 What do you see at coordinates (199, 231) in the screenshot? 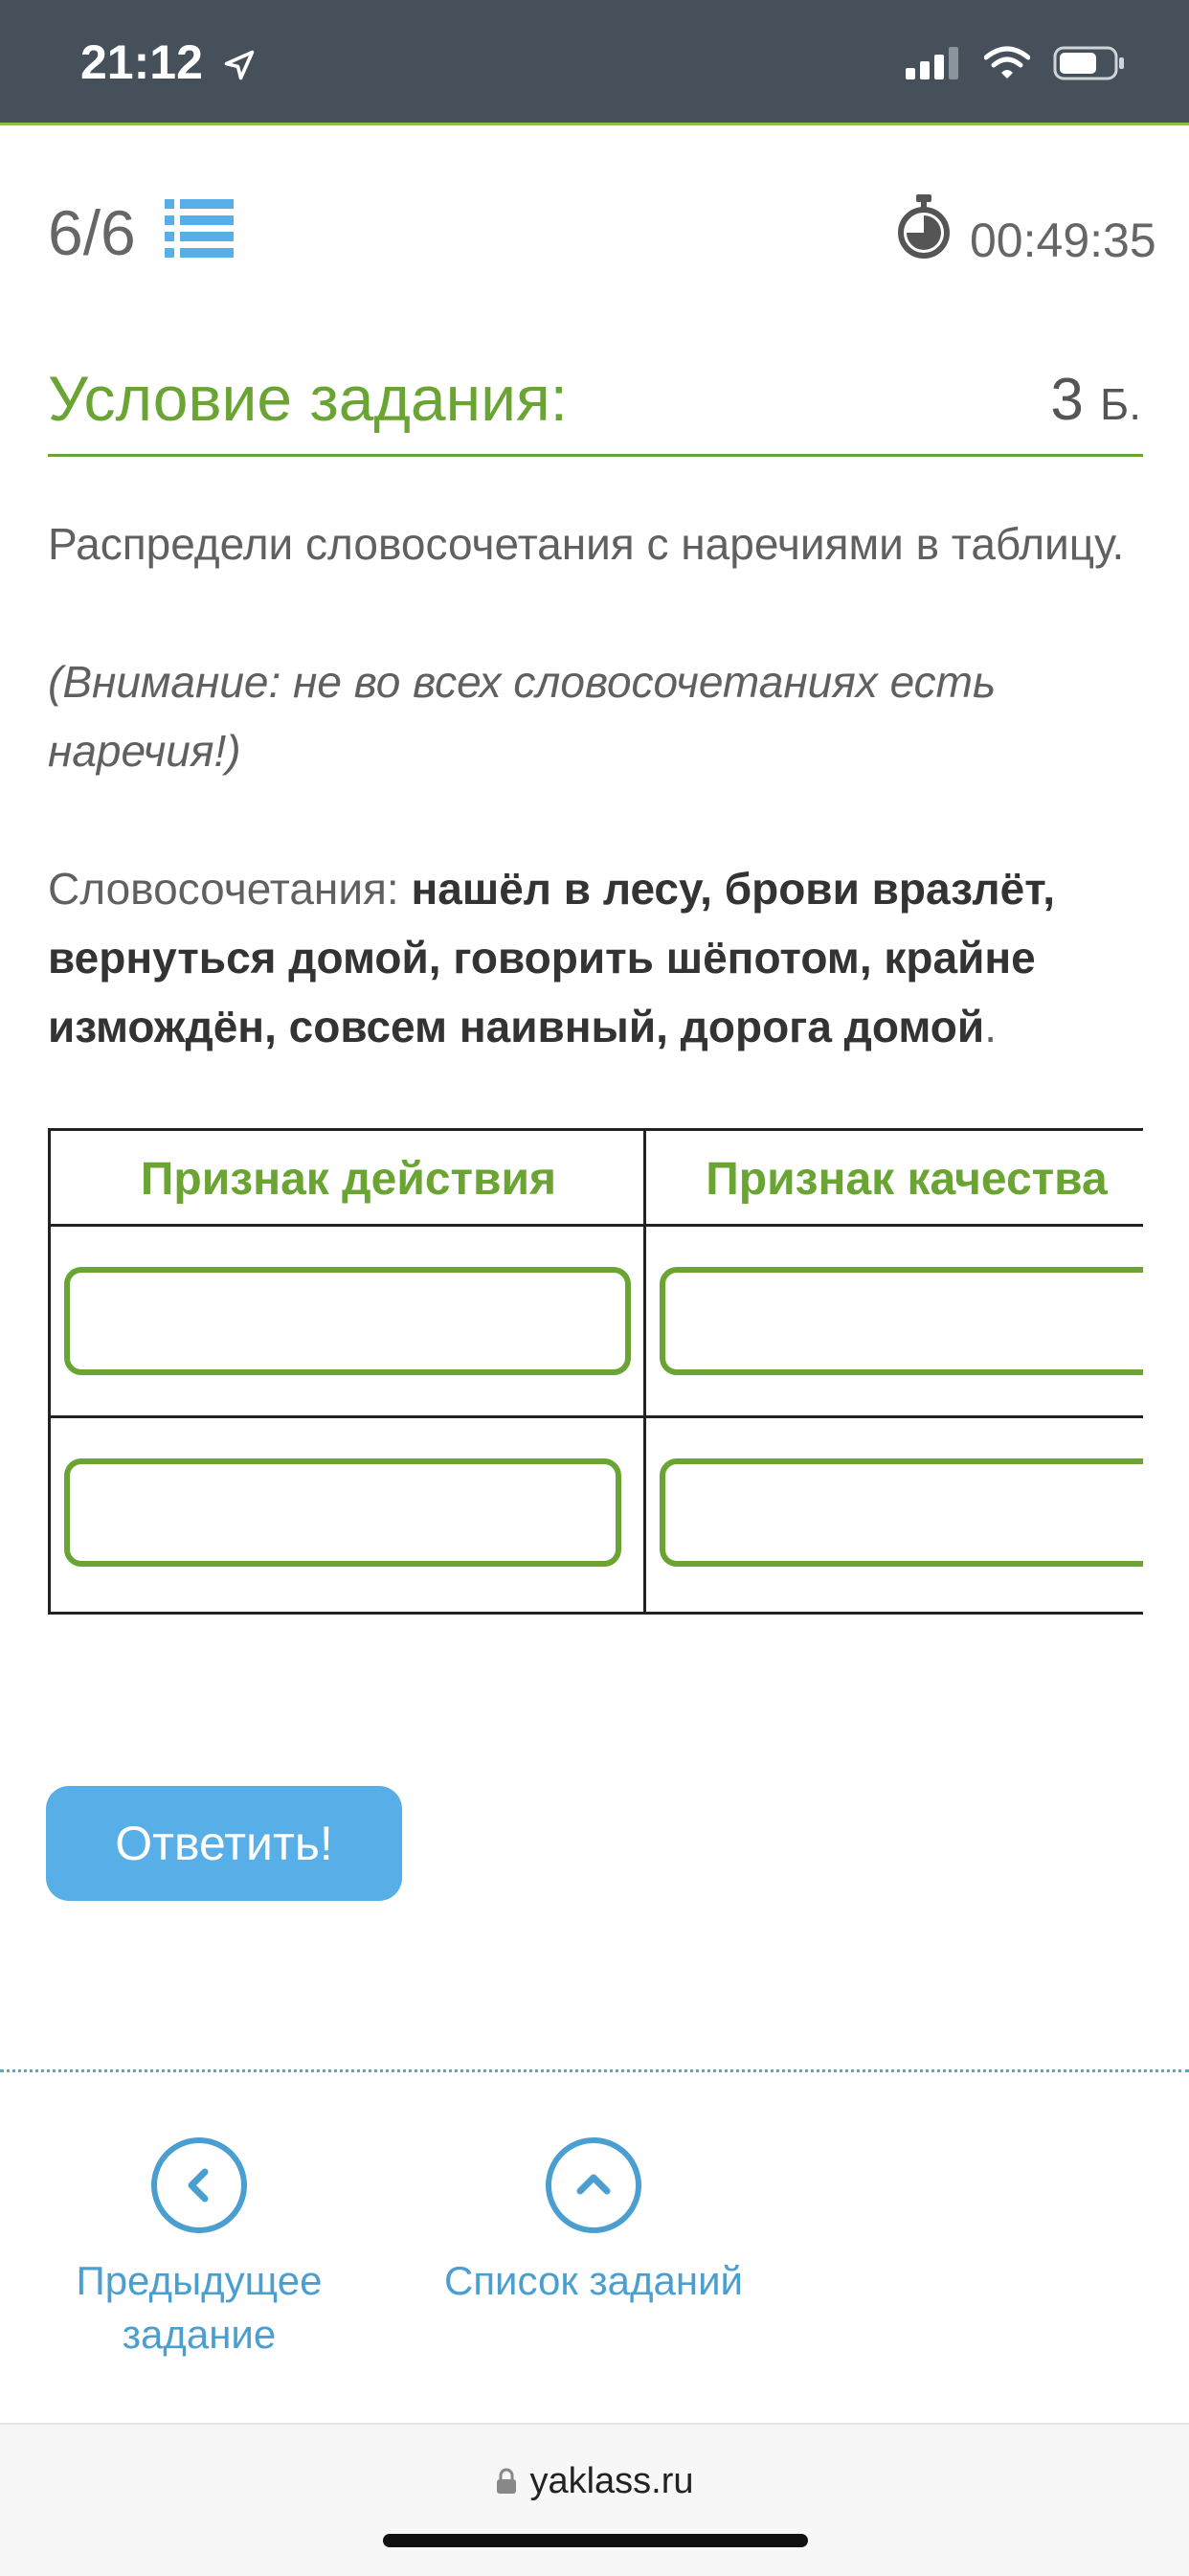
I see `list-icon` at bounding box center [199, 231].